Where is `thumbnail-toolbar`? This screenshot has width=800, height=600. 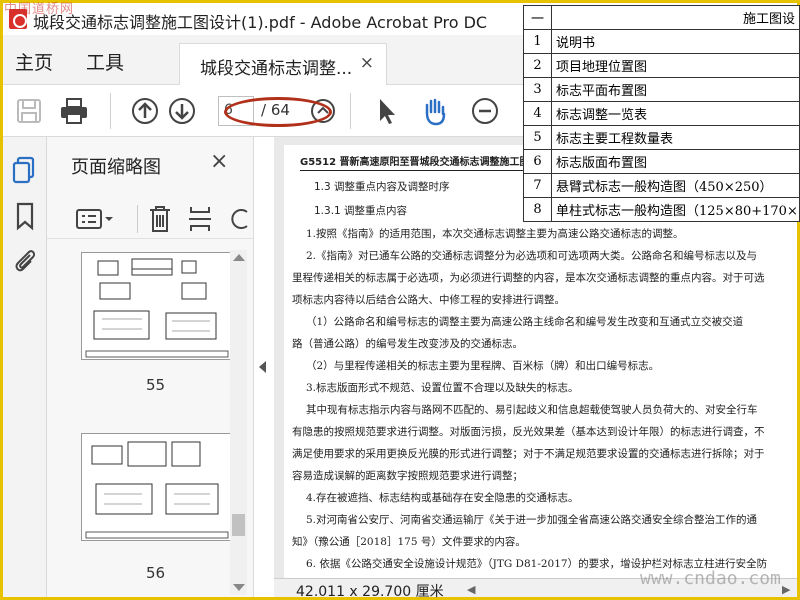
thumbnail-toolbar is located at coordinates (150, 219).